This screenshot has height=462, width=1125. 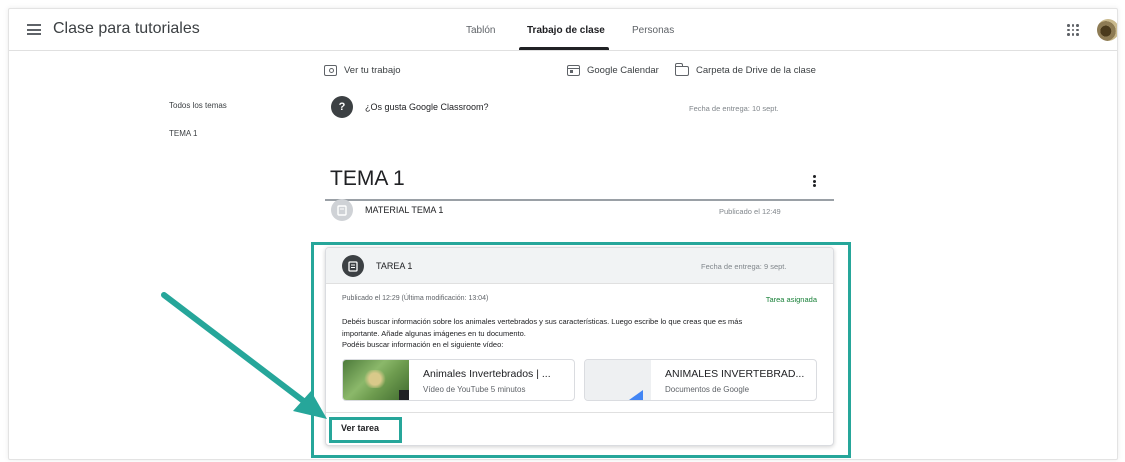 I want to click on assignment-icon, so click(x=353, y=266).